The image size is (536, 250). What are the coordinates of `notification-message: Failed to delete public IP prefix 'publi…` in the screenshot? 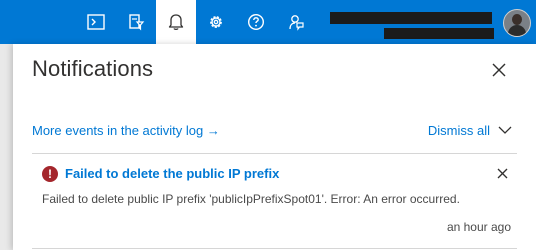 It's located at (251, 199).